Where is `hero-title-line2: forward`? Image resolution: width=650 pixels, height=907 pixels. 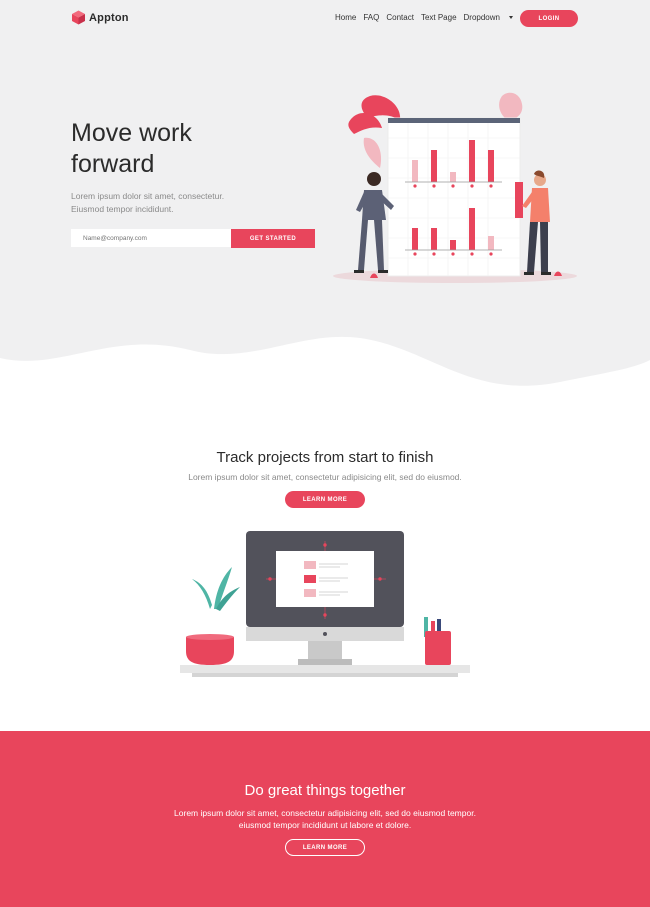
hero-title-line2: forward is located at coordinates (113, 164).